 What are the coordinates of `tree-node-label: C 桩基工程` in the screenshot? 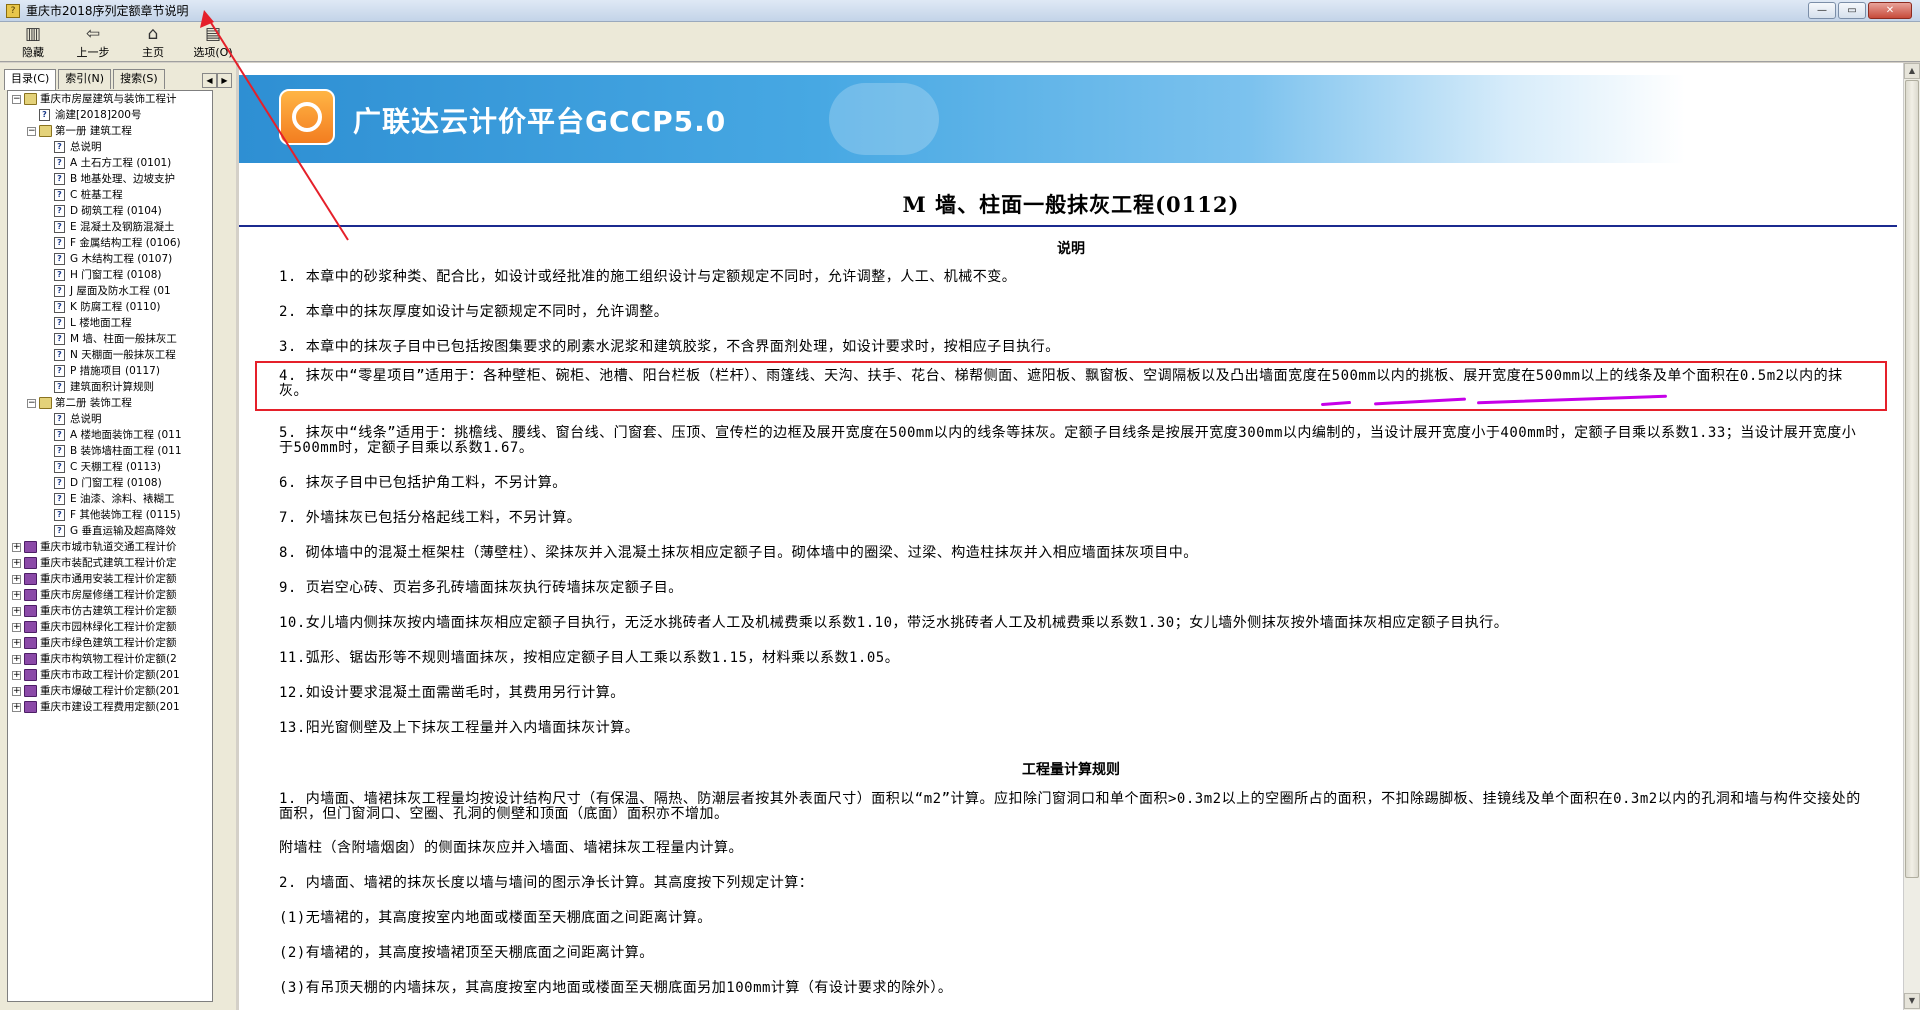 It's located at (96, 195).